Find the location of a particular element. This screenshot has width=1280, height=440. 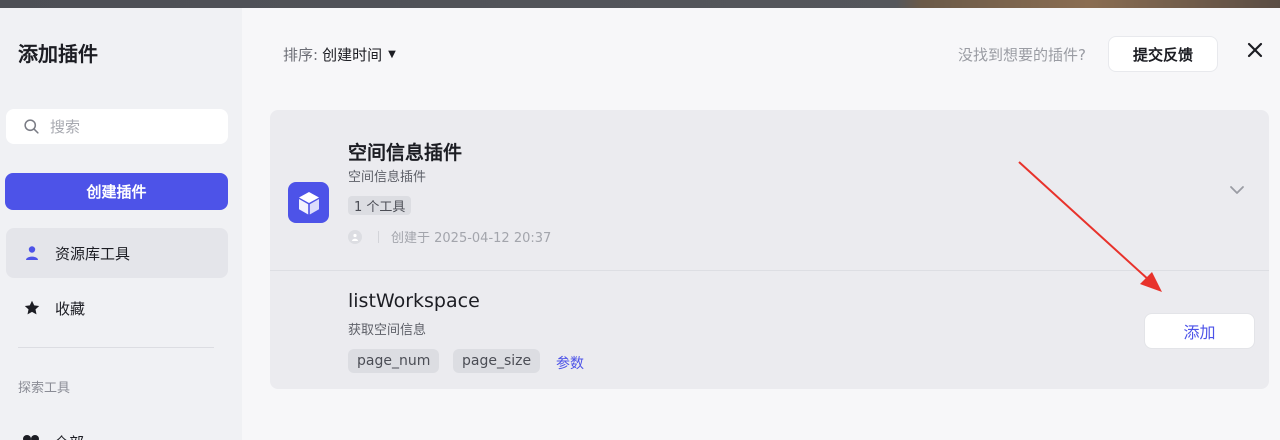

create-plugin-button: 创建插件 is located at coordinates (116, 191).